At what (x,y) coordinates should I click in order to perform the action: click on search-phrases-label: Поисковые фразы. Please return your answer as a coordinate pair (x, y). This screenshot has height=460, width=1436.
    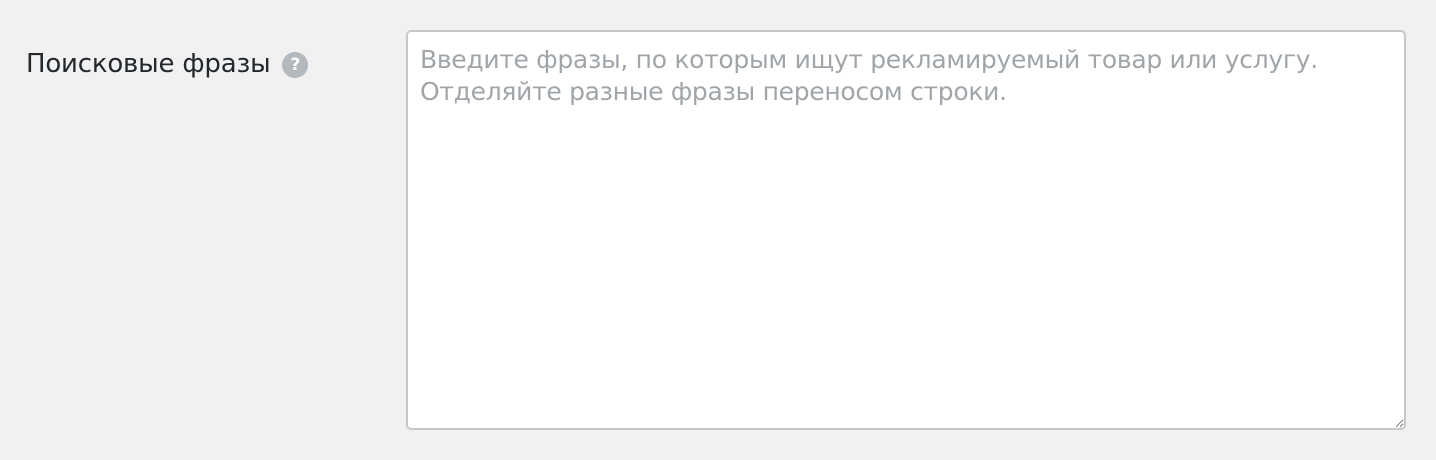
    Looking at the image, I should click on (148, 64).